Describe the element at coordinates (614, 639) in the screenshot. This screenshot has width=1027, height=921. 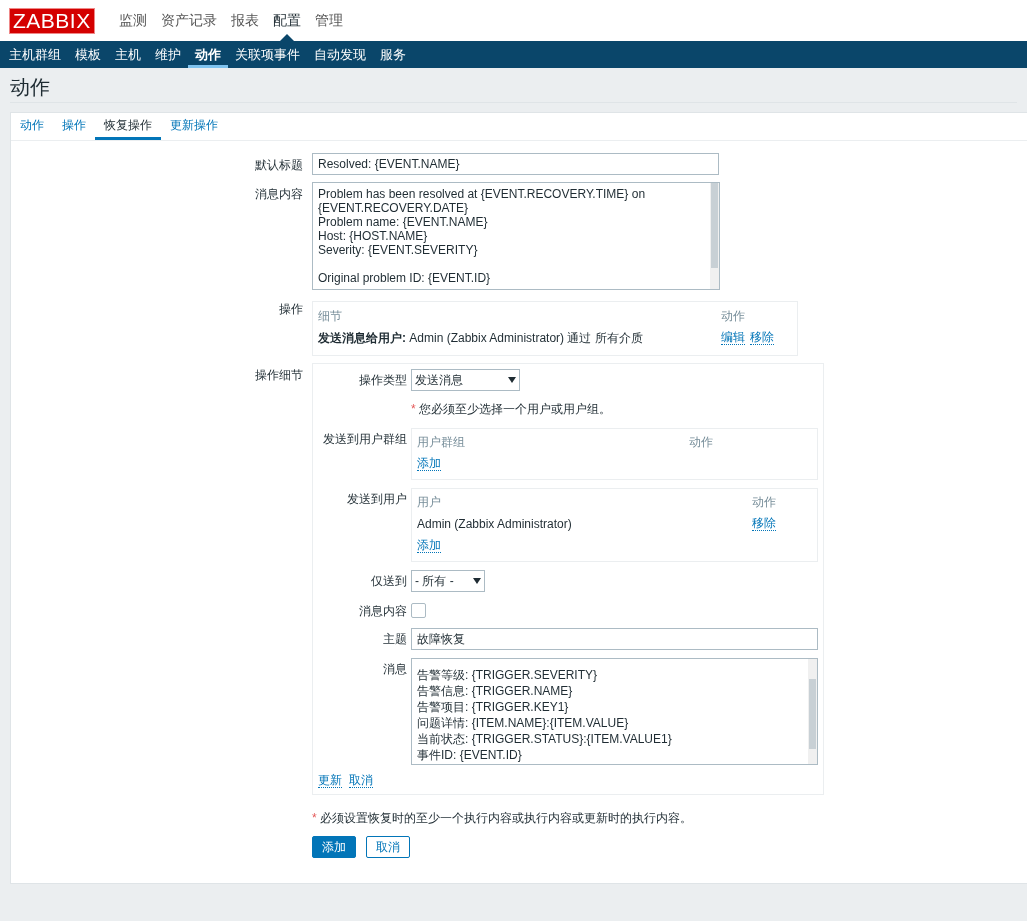
I see `subject-input: 故障恢复` at that location.